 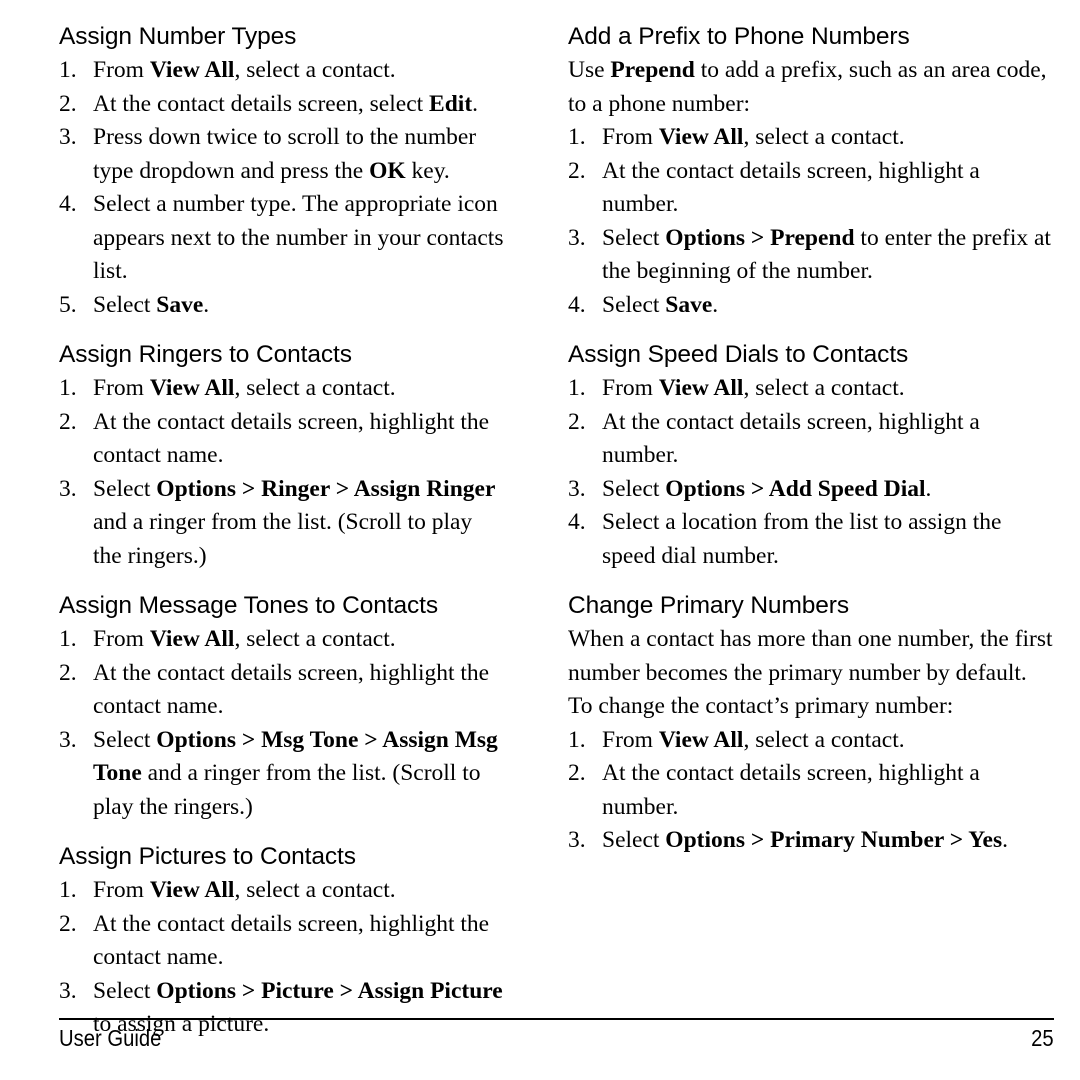 What do you see at coordinates (689, 304) in the screenshot?
I see `step-emphasis-1: Save` at bounding box center [689, 304].